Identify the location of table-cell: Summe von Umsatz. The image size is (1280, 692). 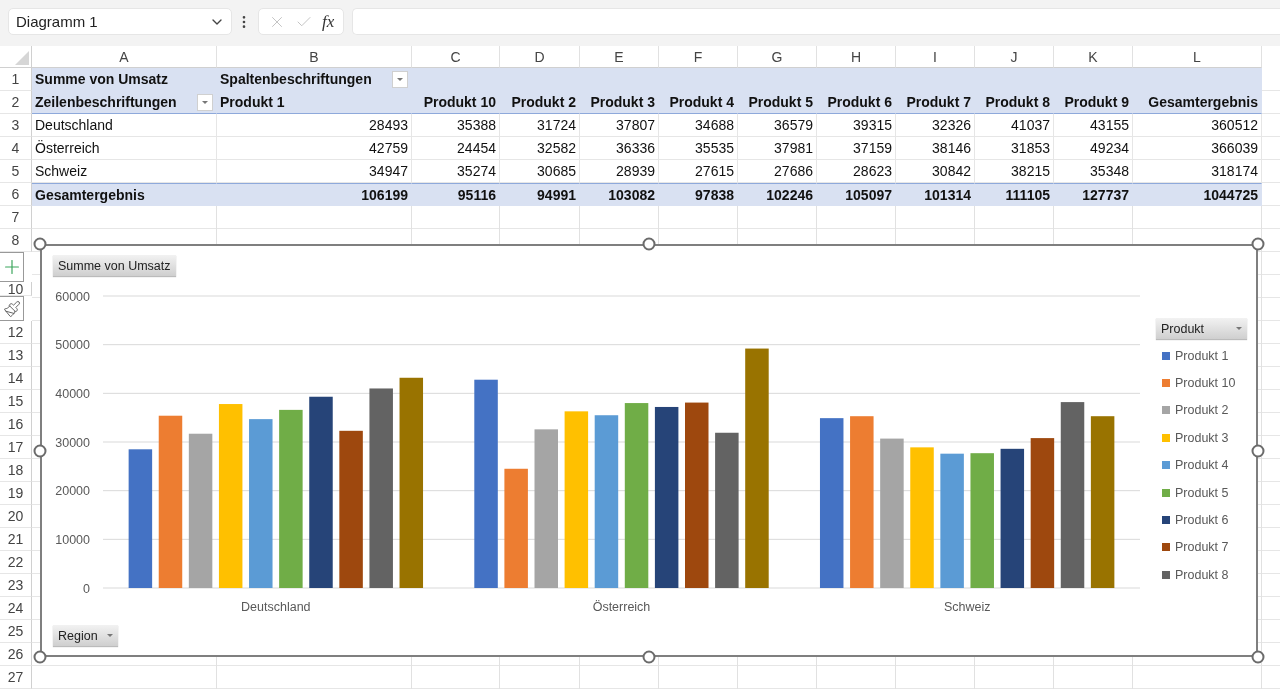
(124, 79).